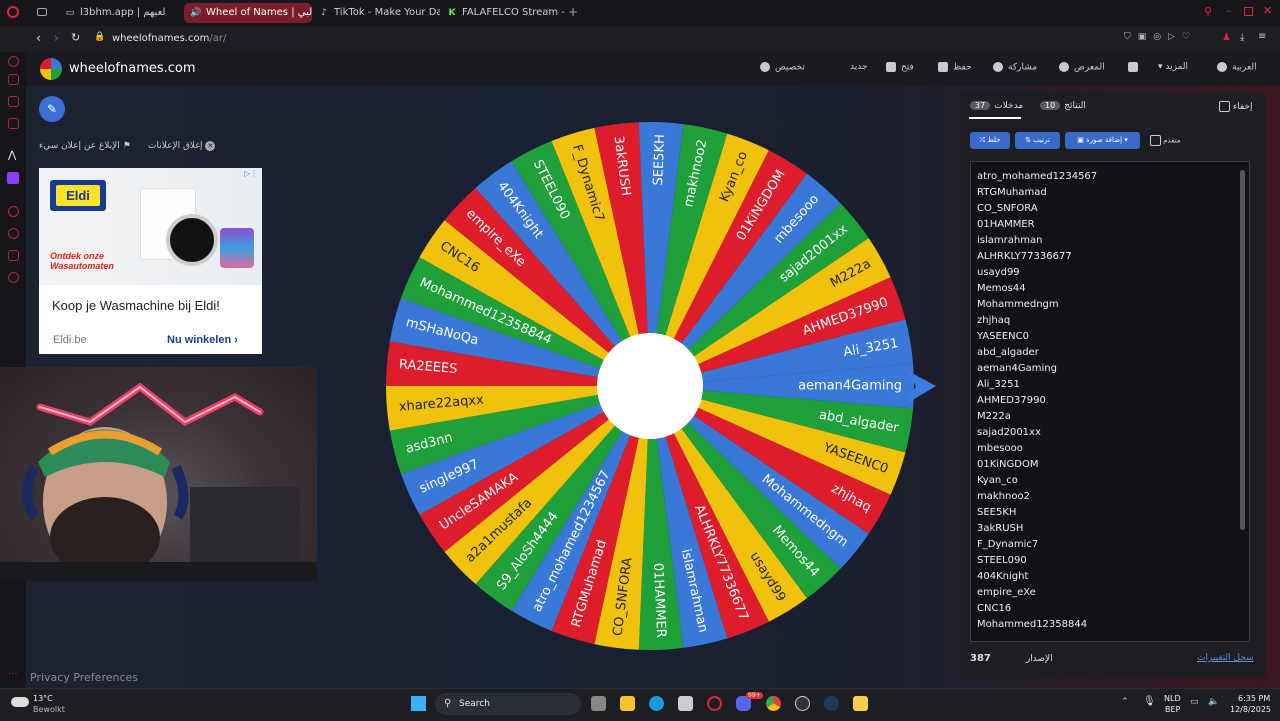 This screenshot has height=721, width=1280. Describe the element at coordinates (1242, 37) in the screenshot. I see `download-icon: ⤓` at that location.